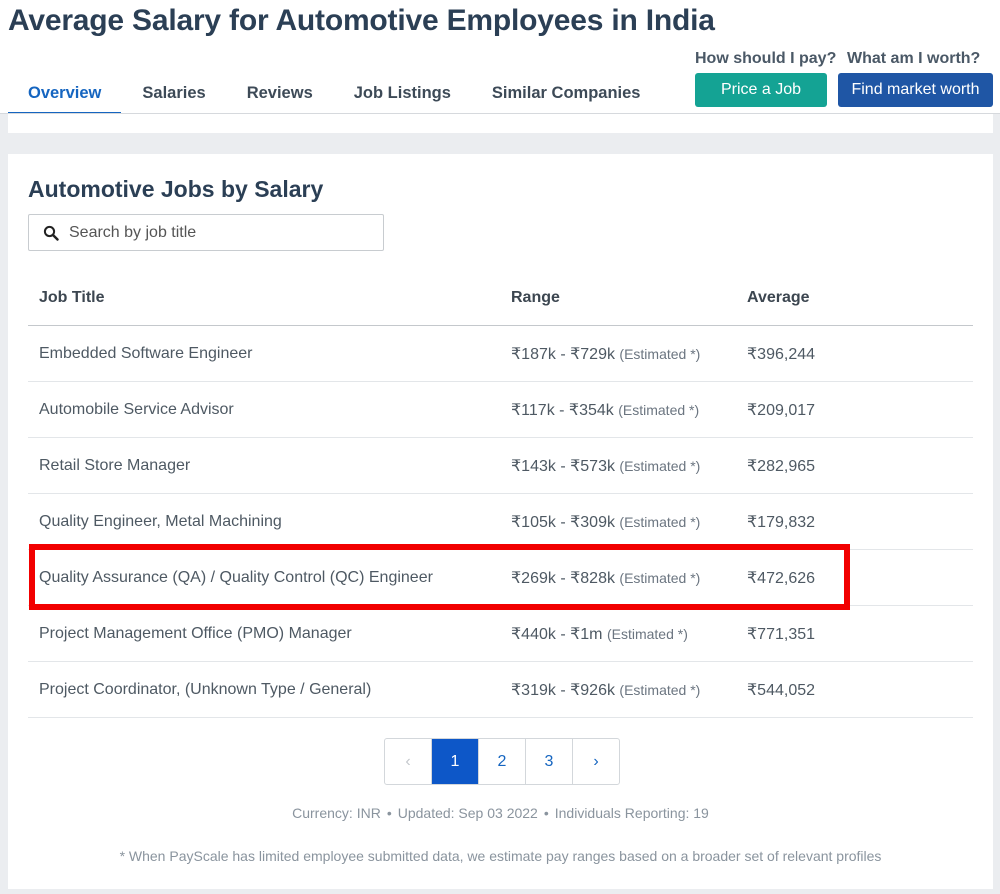  I want to click on average-cell: ₹209,017, so click(860, 409).